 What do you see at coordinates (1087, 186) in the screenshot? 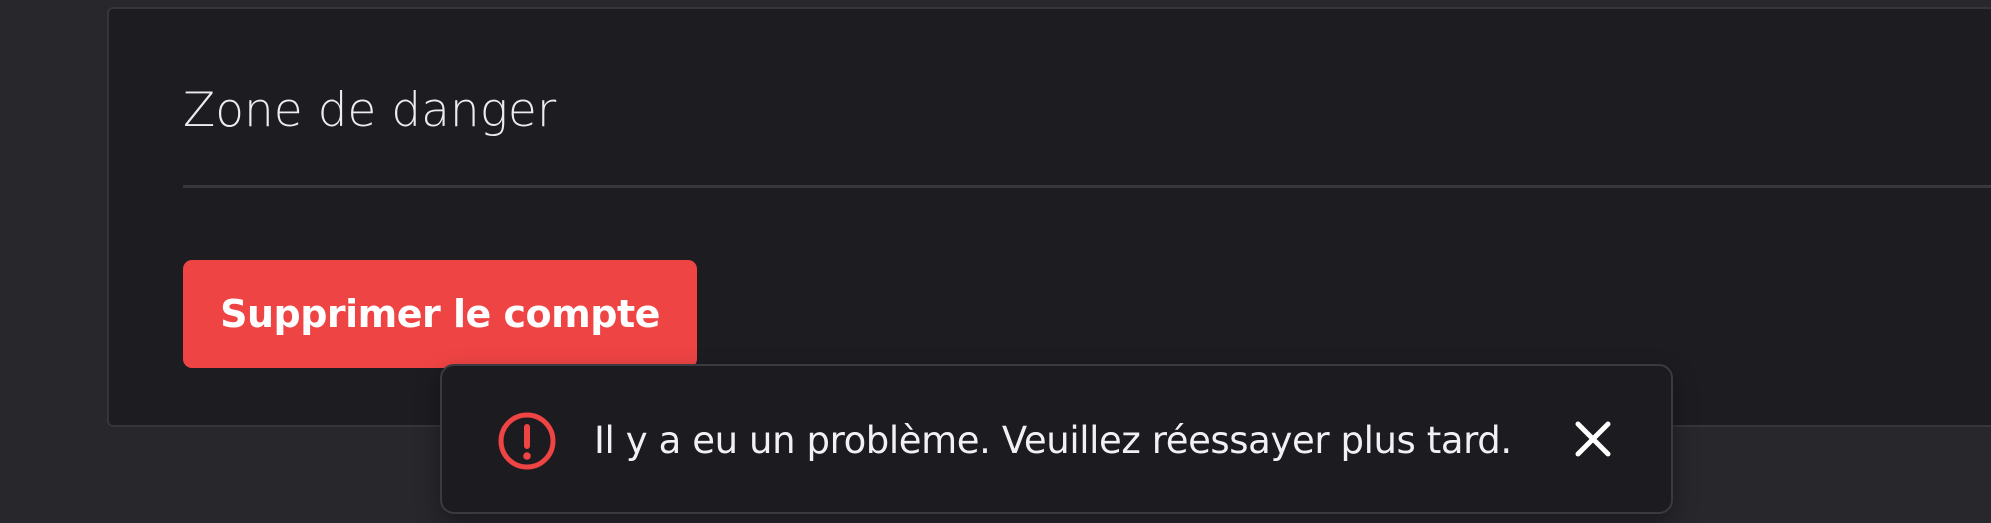
I see `danger-zone-divider` at bounding box center [1087, 186].